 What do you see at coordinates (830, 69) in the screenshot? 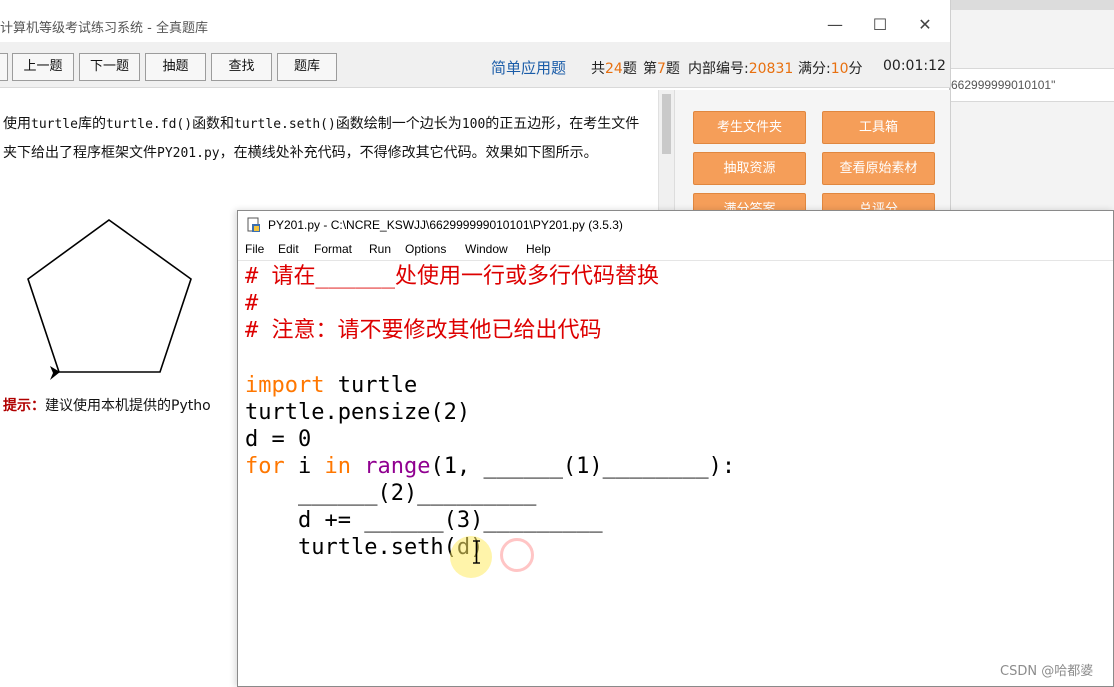
I see `full-score: 满分:10分` at bounding box center [830, 69].